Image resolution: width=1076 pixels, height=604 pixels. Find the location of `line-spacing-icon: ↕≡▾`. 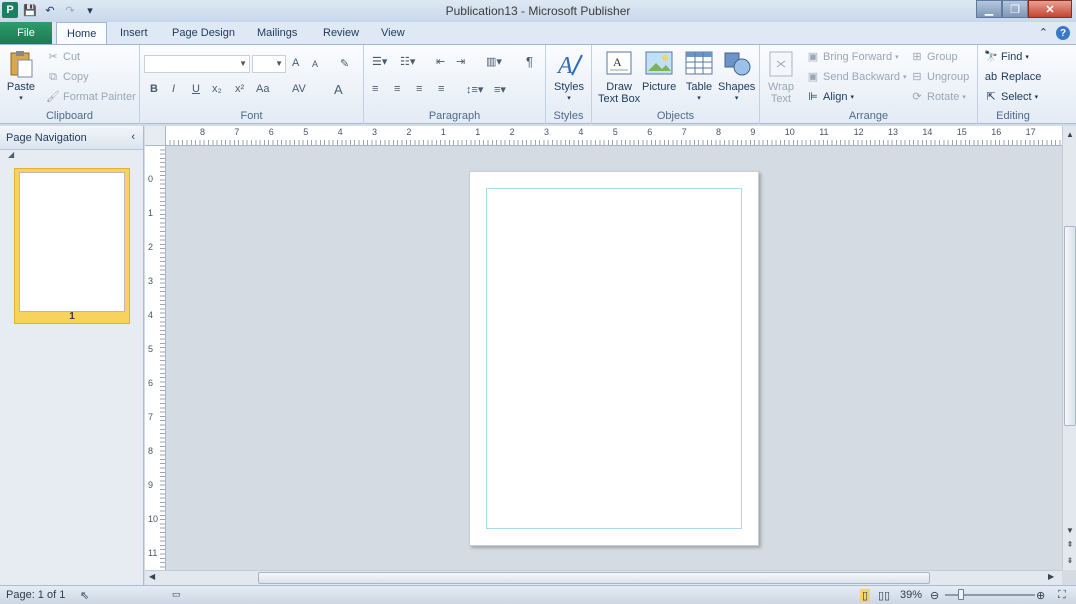

line-spacing-icon: ↕≡▾ is located at coordinates (474, 89).